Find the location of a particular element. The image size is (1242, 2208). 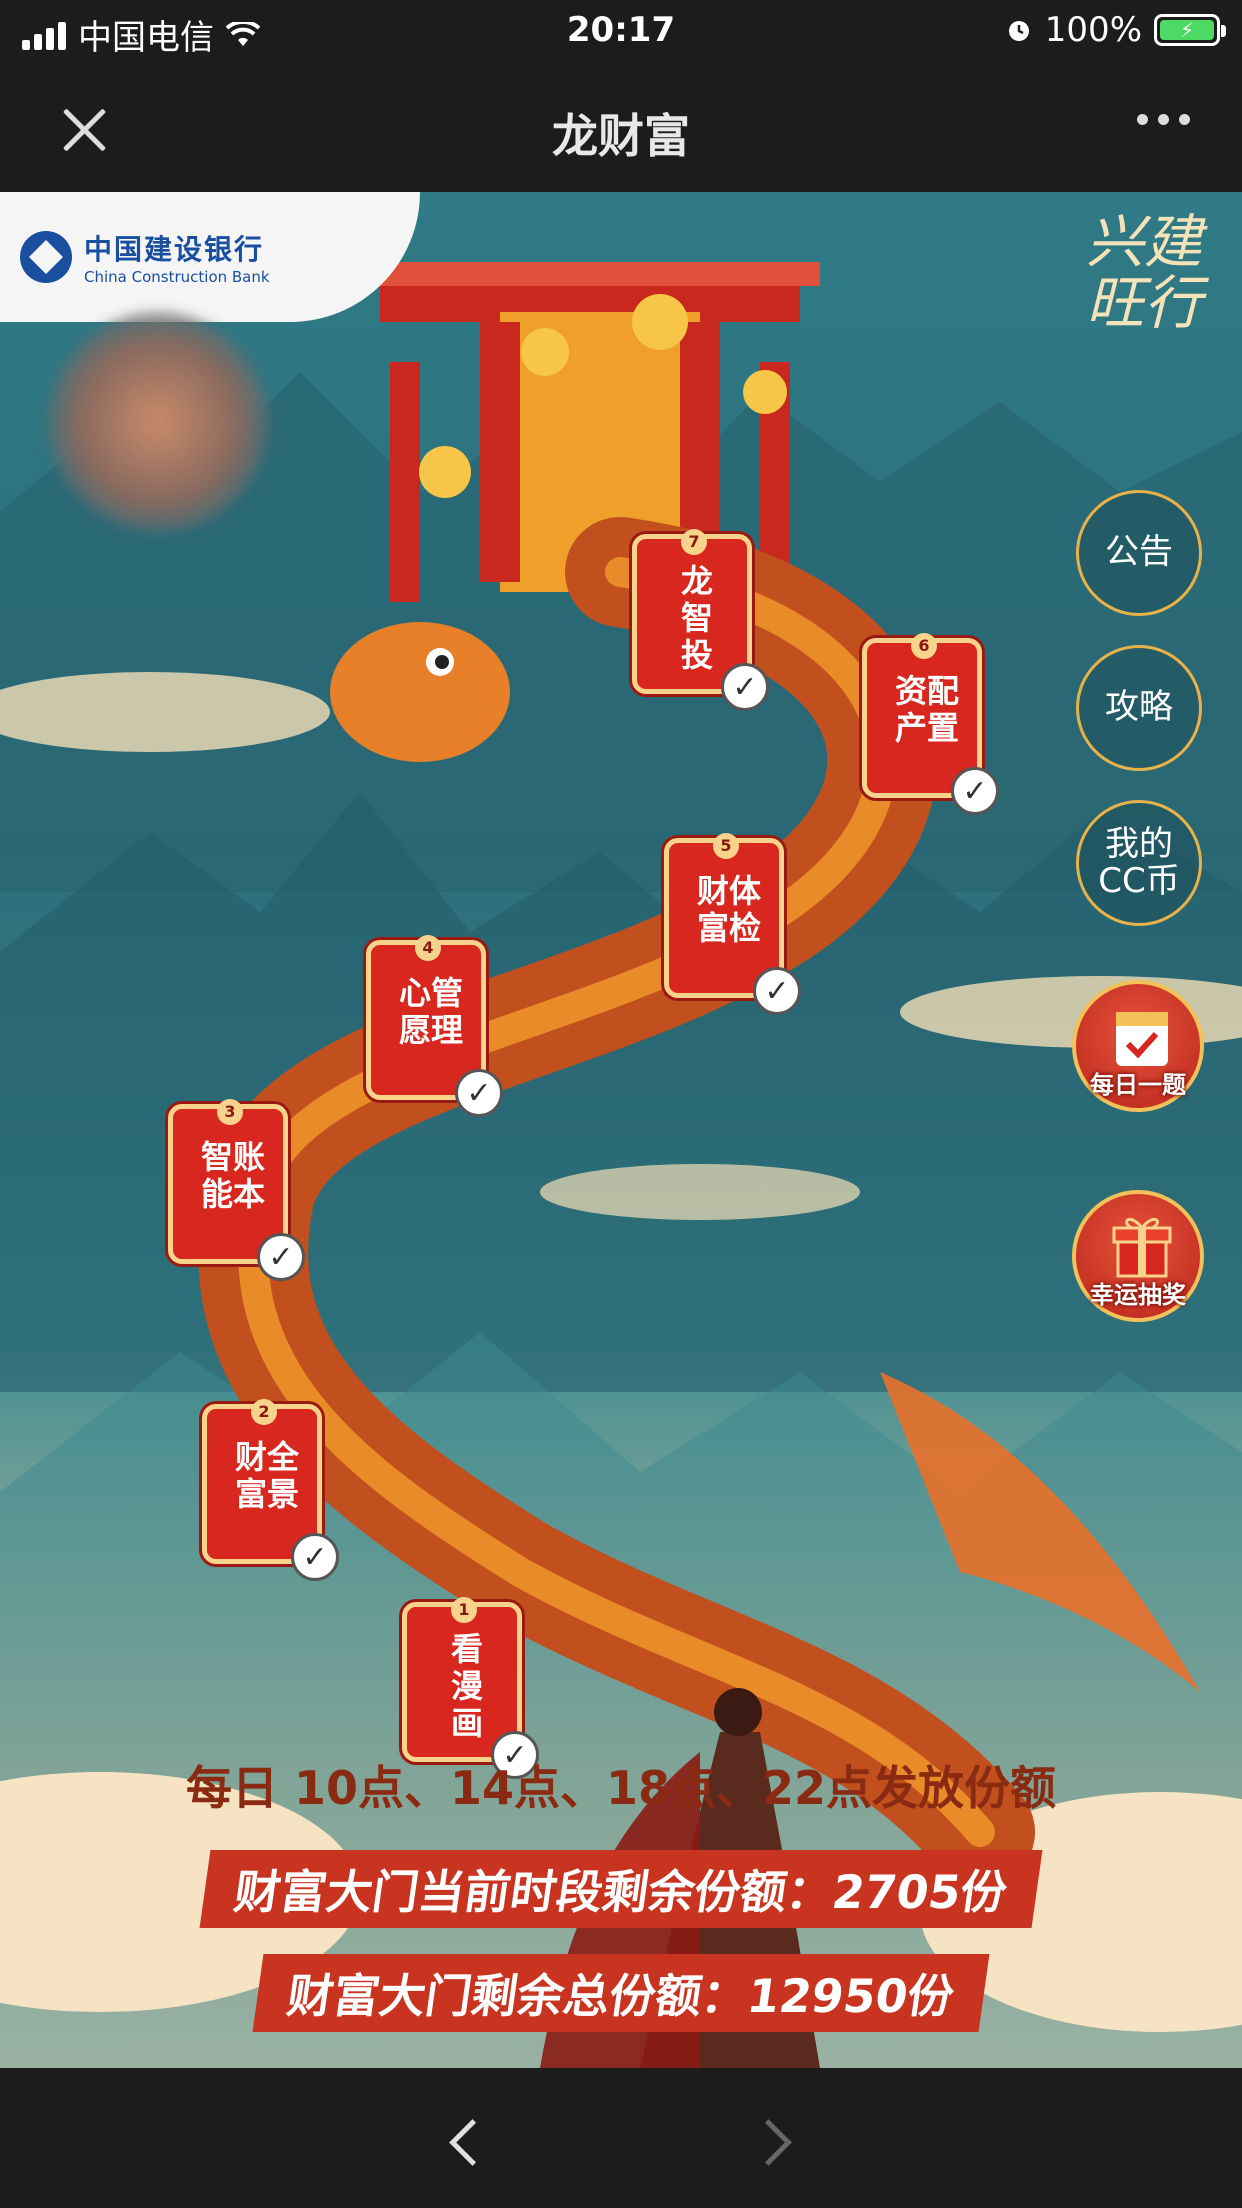

step-label: 智账能本 is located at coordinates (232, 1175).